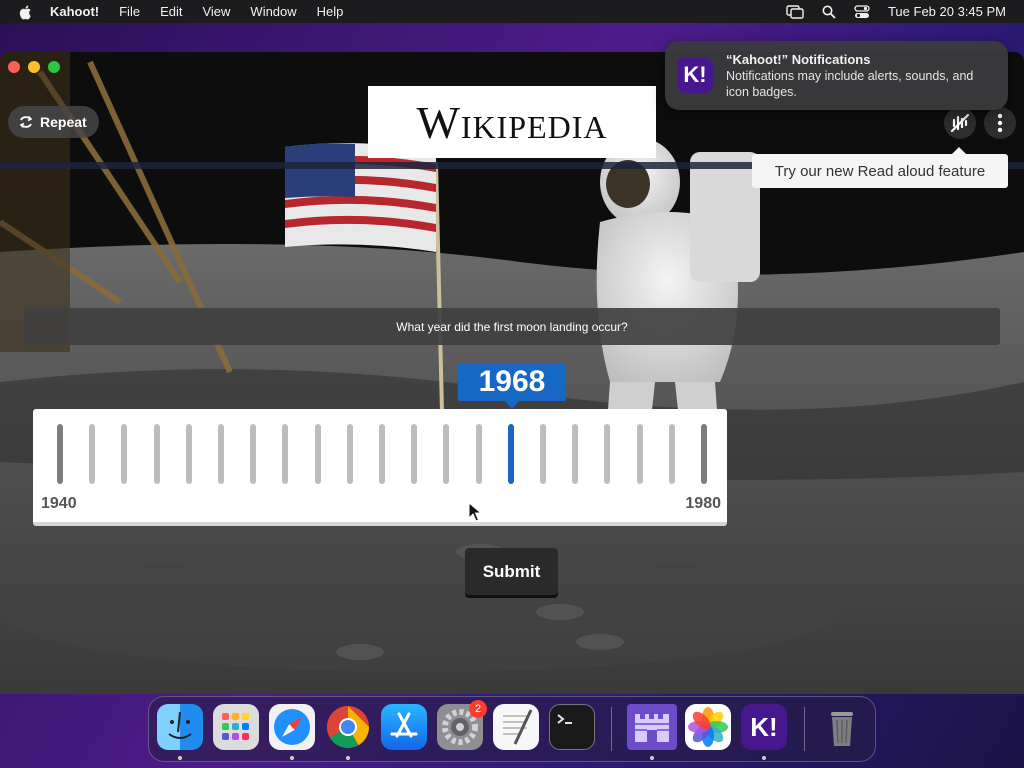 This screenshot has width=1024, height=768. I want to click on kahoot-icon: K!, so click(764, 727).